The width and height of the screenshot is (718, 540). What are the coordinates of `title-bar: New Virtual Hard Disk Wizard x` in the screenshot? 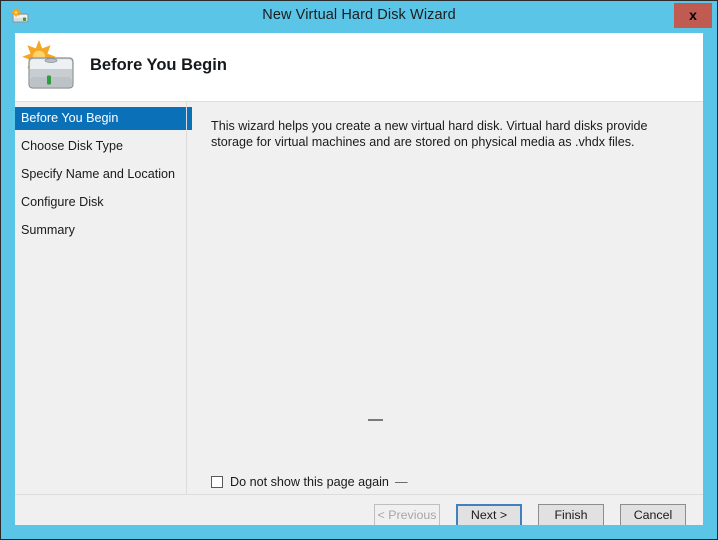 It's located at (359, 16).